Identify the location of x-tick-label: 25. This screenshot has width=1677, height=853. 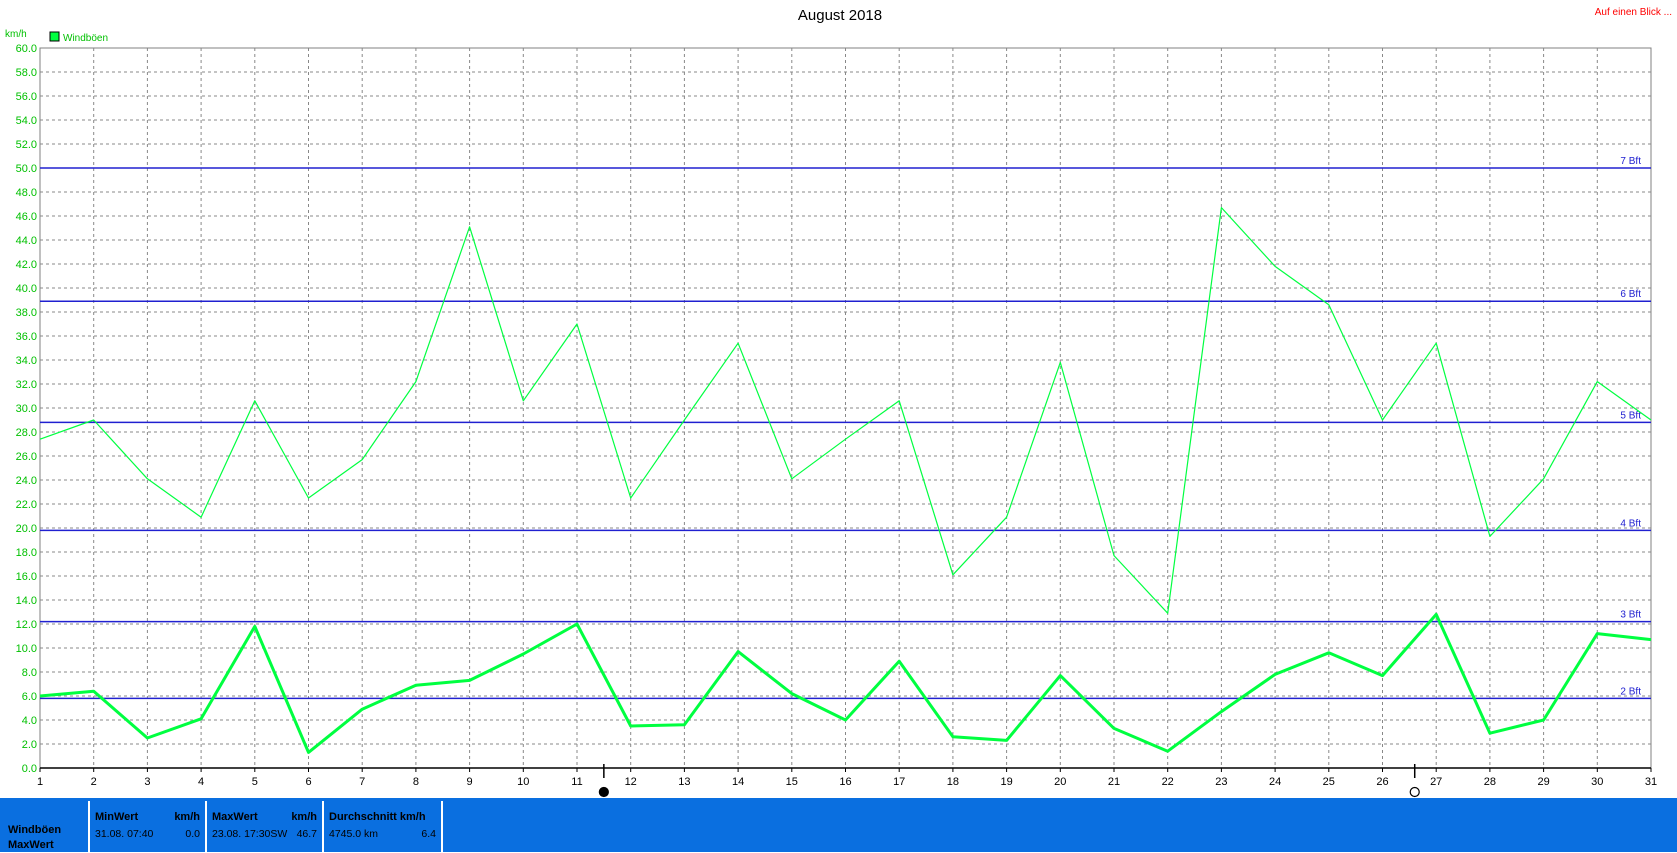
(1329, 782).